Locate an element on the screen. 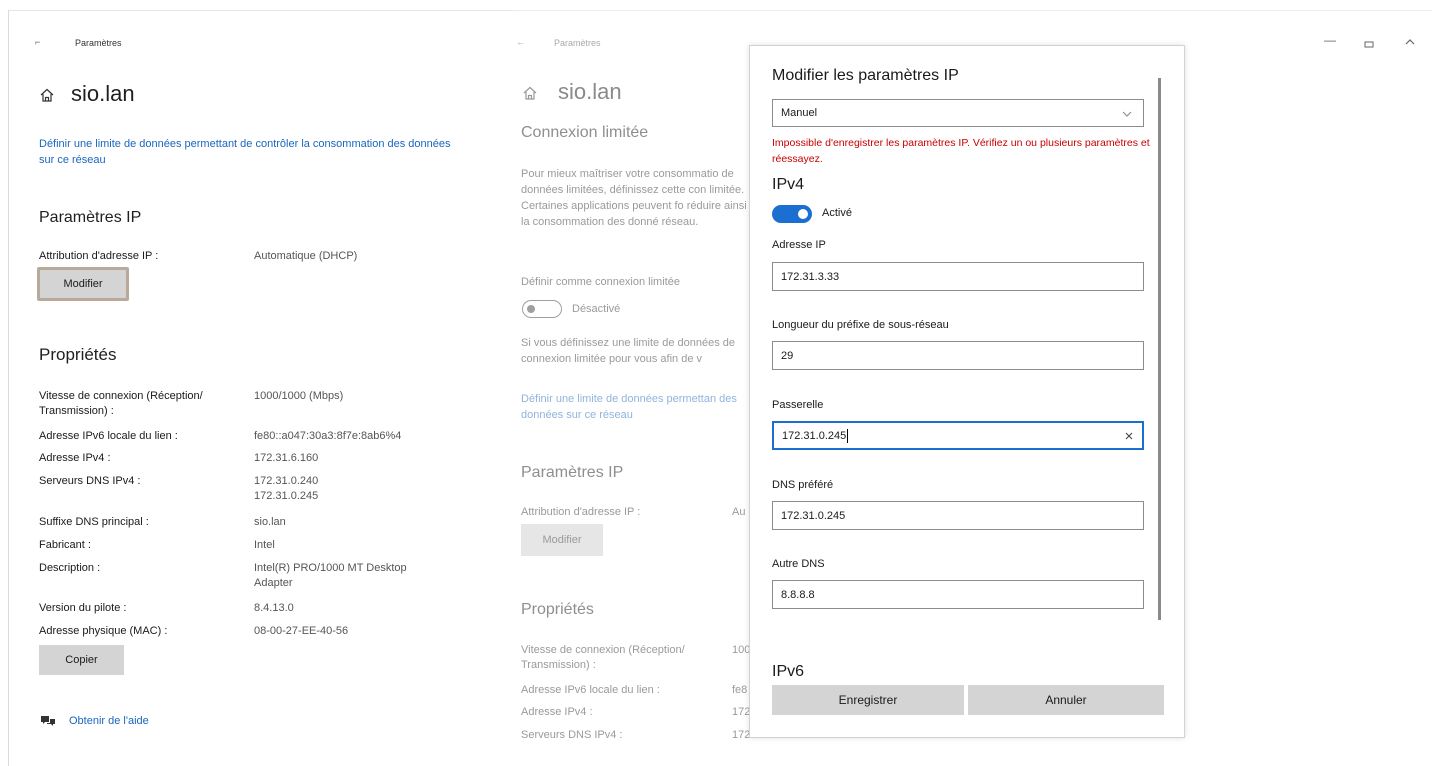 The image size is (1432, 766). prop-value: 172.31.6.160 is located at coordinates (286, 458).